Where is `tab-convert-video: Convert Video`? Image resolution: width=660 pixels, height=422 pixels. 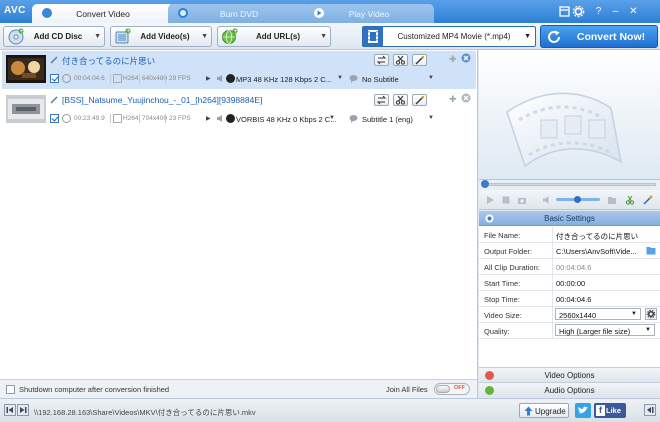
tab-convert-video: Convert Video is located at coordinates (103, 13).